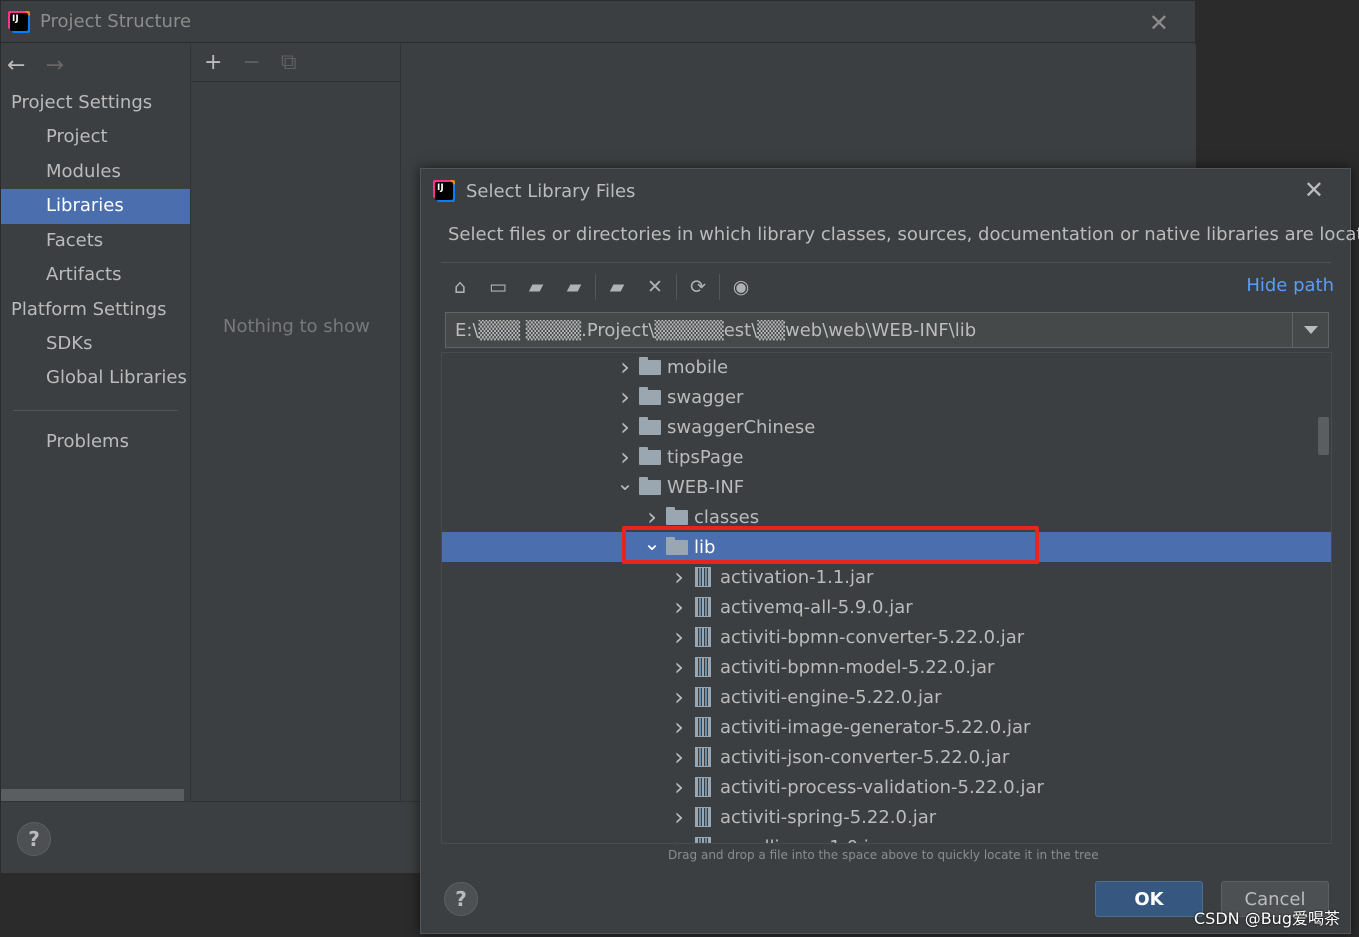 The image size is (1359, 937). I want to click on window-titlebar: IJ Project Structure ✕, so click(598, 22).